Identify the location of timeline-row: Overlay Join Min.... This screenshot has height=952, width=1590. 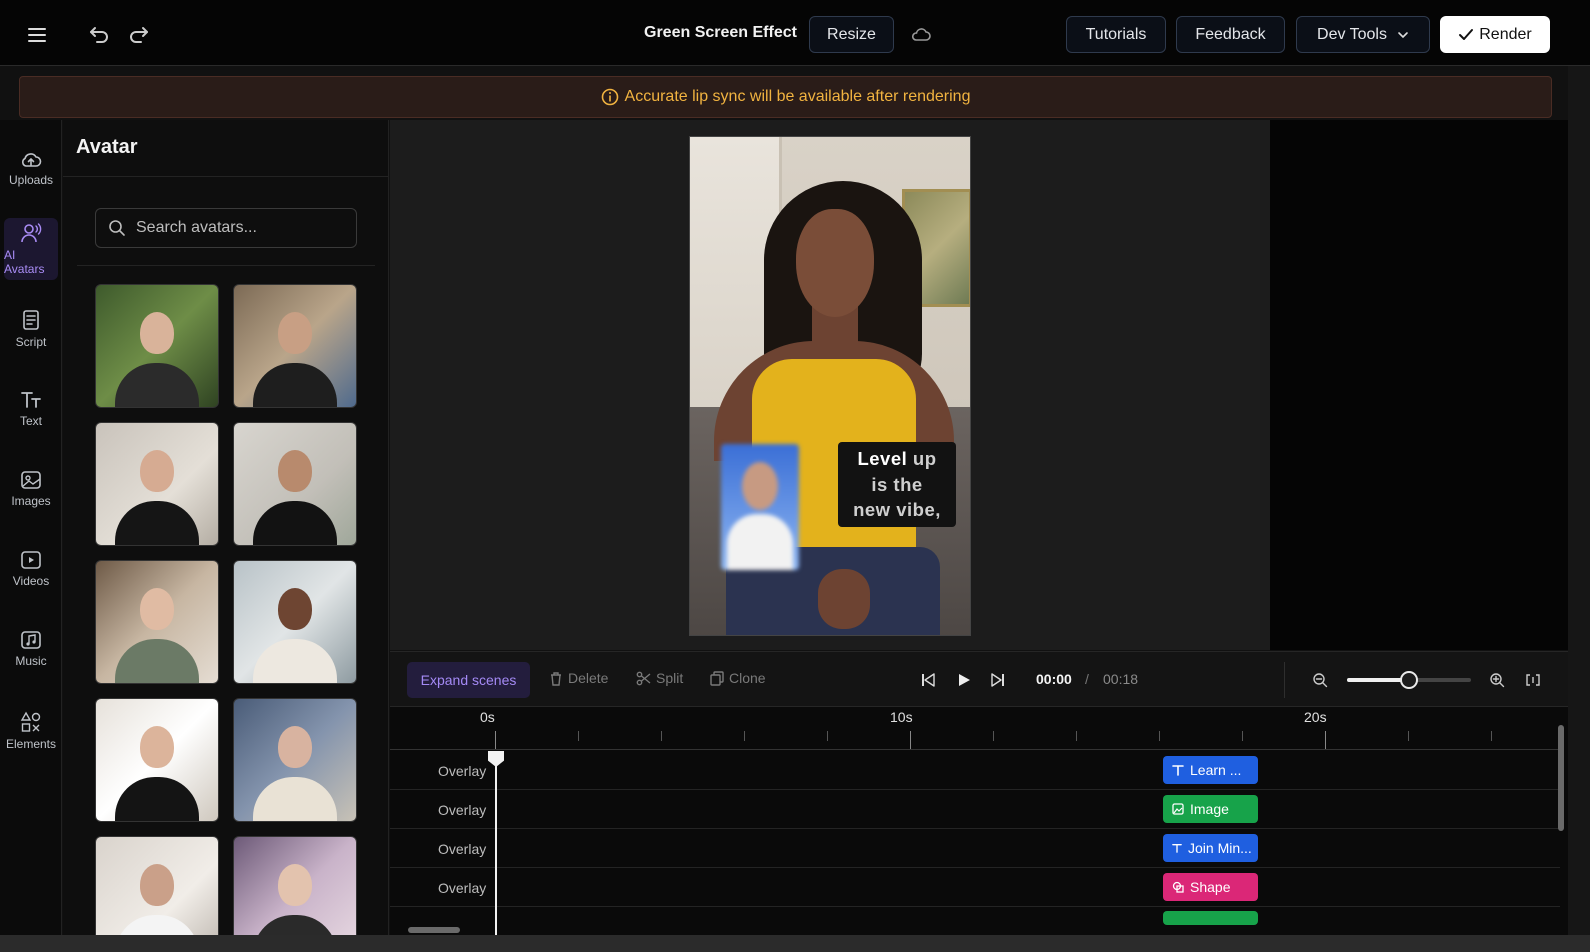
(975, 848).